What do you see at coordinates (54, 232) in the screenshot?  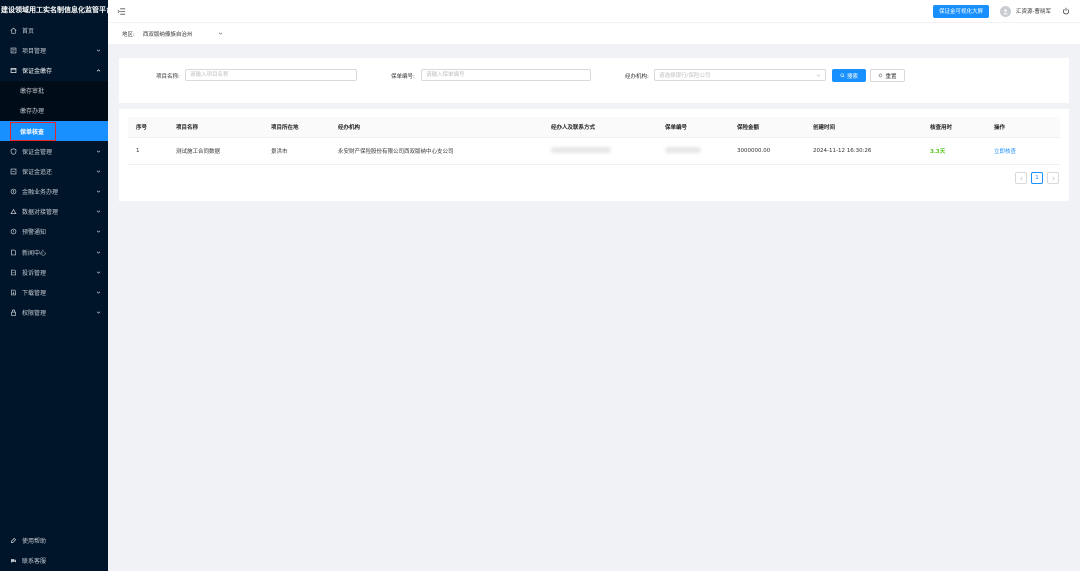 I see `sidebar-item-alert: 预警通知` at bounding box center [54, 232].